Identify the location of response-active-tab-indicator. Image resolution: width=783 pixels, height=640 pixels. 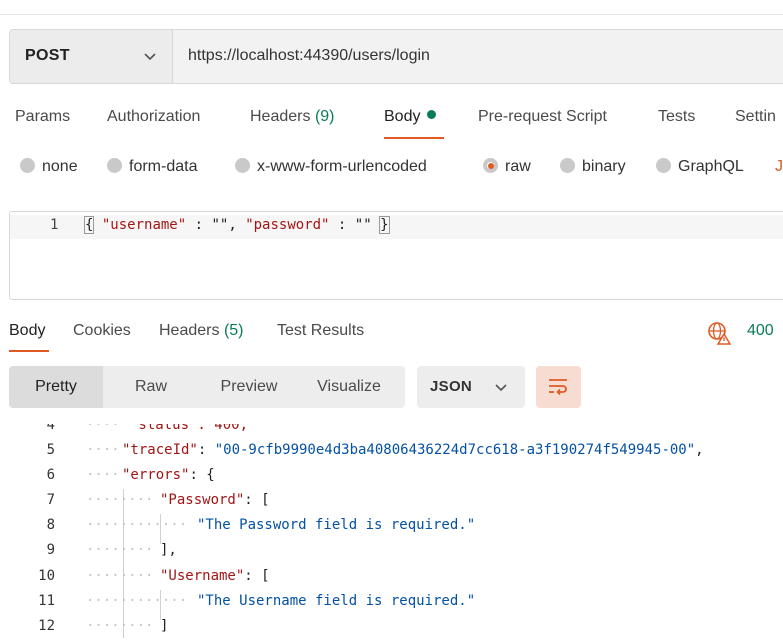
(29, 351).